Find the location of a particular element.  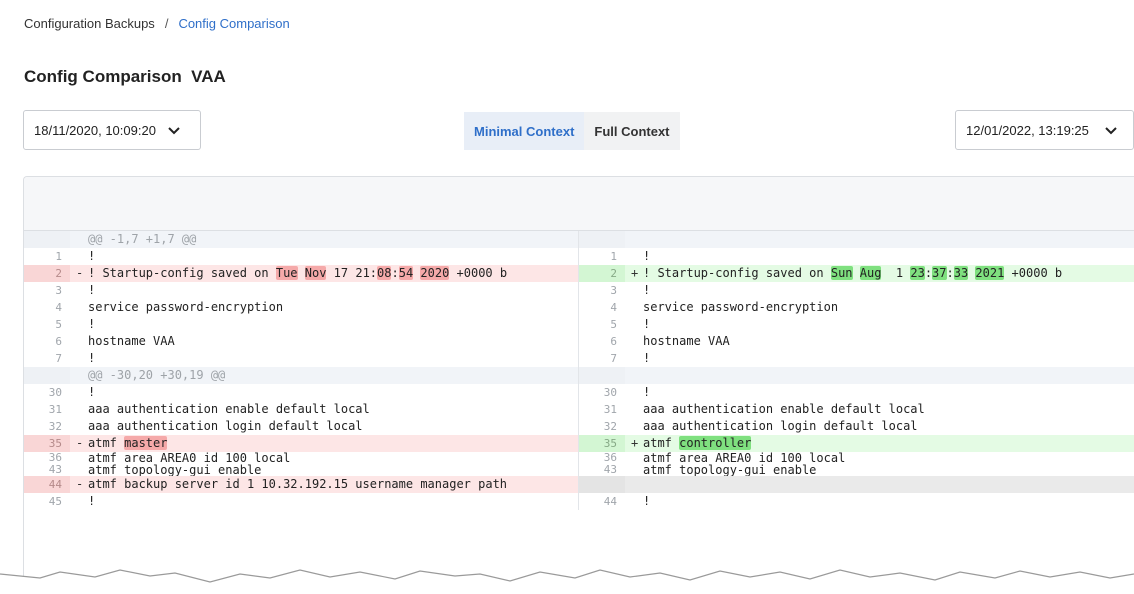

code-text: hostname VAA is located at coordinates (131, 341).